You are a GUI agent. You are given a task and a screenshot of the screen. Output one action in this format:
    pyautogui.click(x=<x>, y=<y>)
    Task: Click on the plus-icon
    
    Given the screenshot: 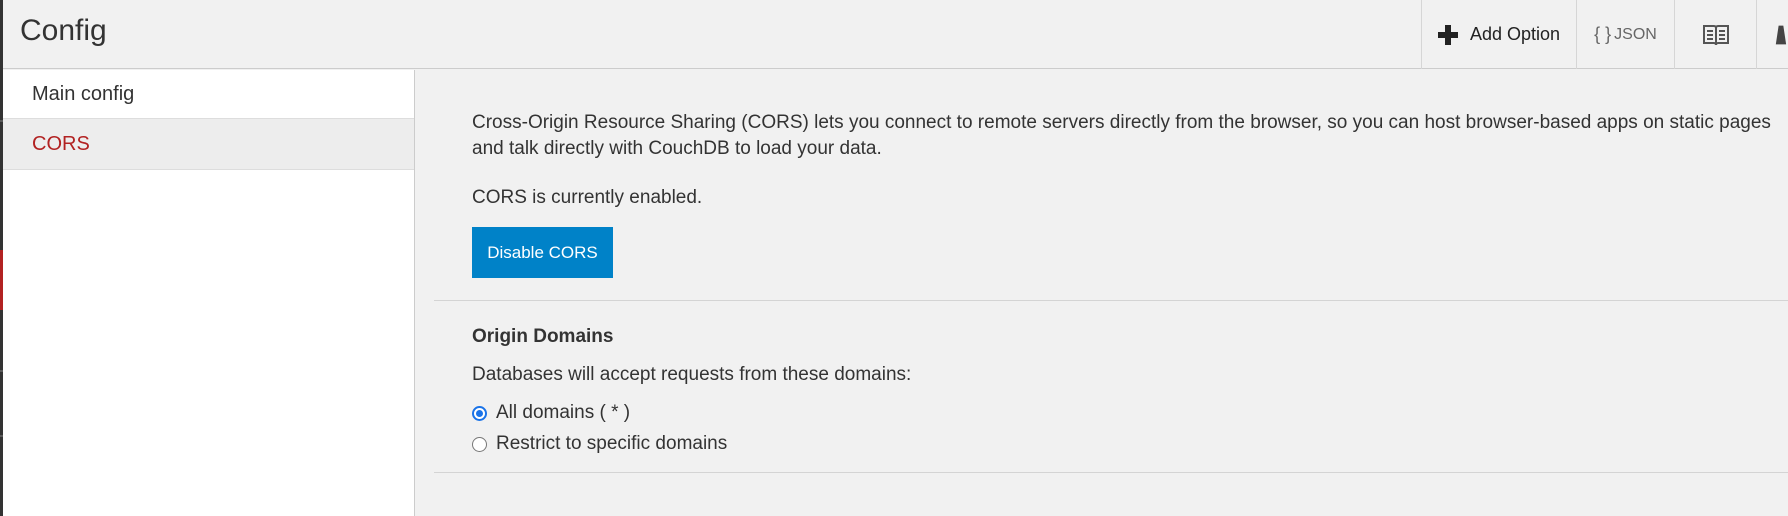 What is the action you would take?
    pyautogui.click(x=1447, y=34)
    